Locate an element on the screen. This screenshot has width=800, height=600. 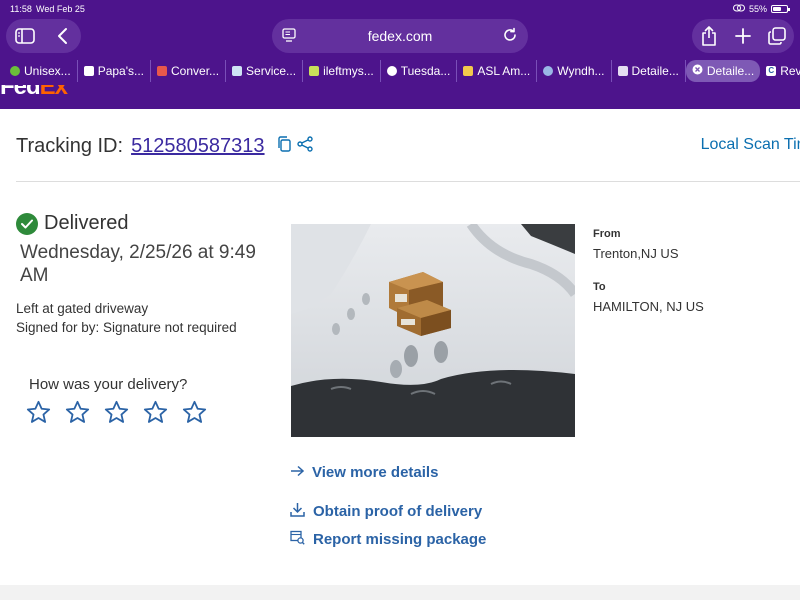
delivery-rating: How was your delivery? is located at coordinates (117, 401).